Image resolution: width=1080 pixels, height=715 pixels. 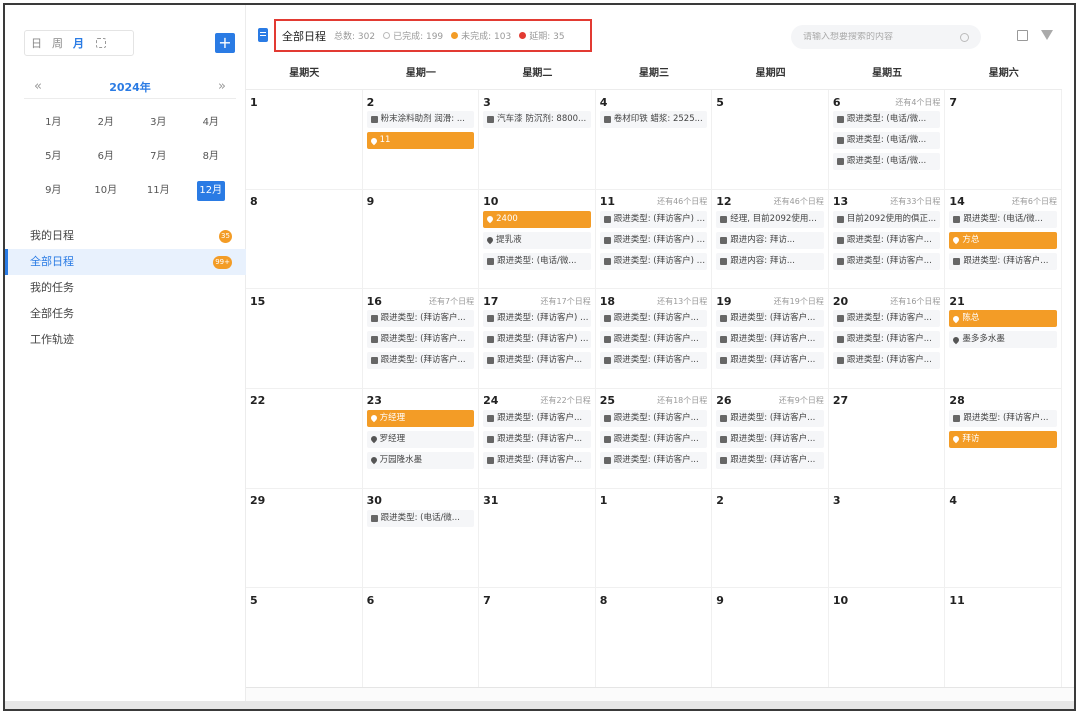 I want to click on day-cell: 11, so click(x=1003, y=638).